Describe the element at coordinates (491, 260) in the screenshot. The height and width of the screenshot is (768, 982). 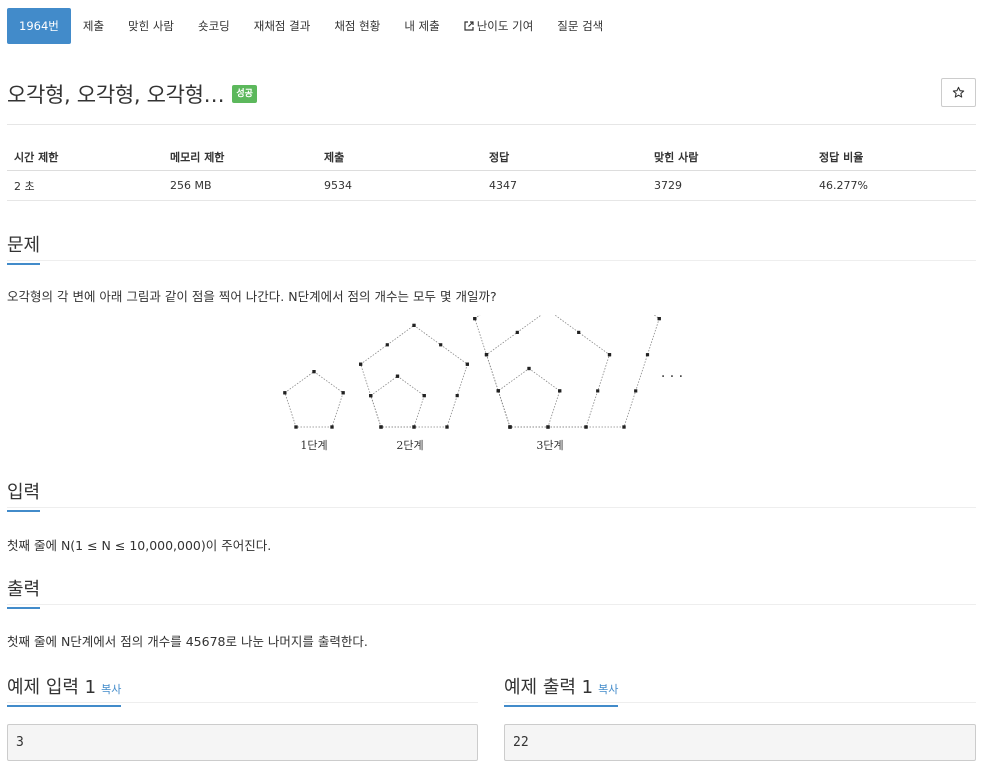
I see `problem-section-divider` at that location.